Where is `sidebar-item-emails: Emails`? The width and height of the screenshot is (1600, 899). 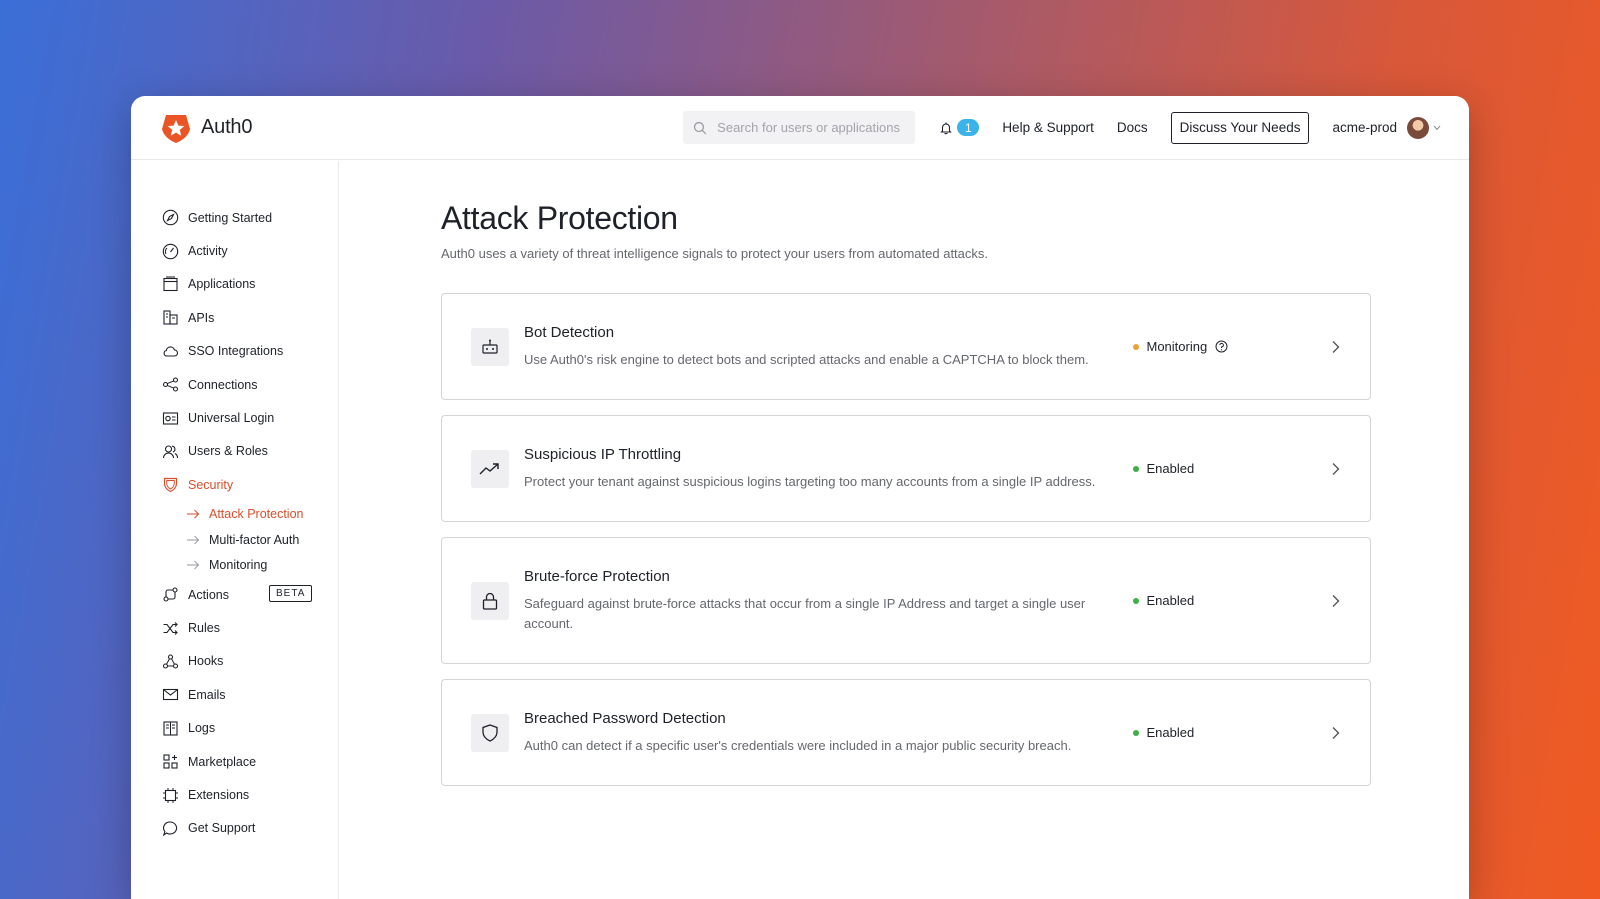 sidebar-item-emails: Emails is located at coordinates (234, 694).